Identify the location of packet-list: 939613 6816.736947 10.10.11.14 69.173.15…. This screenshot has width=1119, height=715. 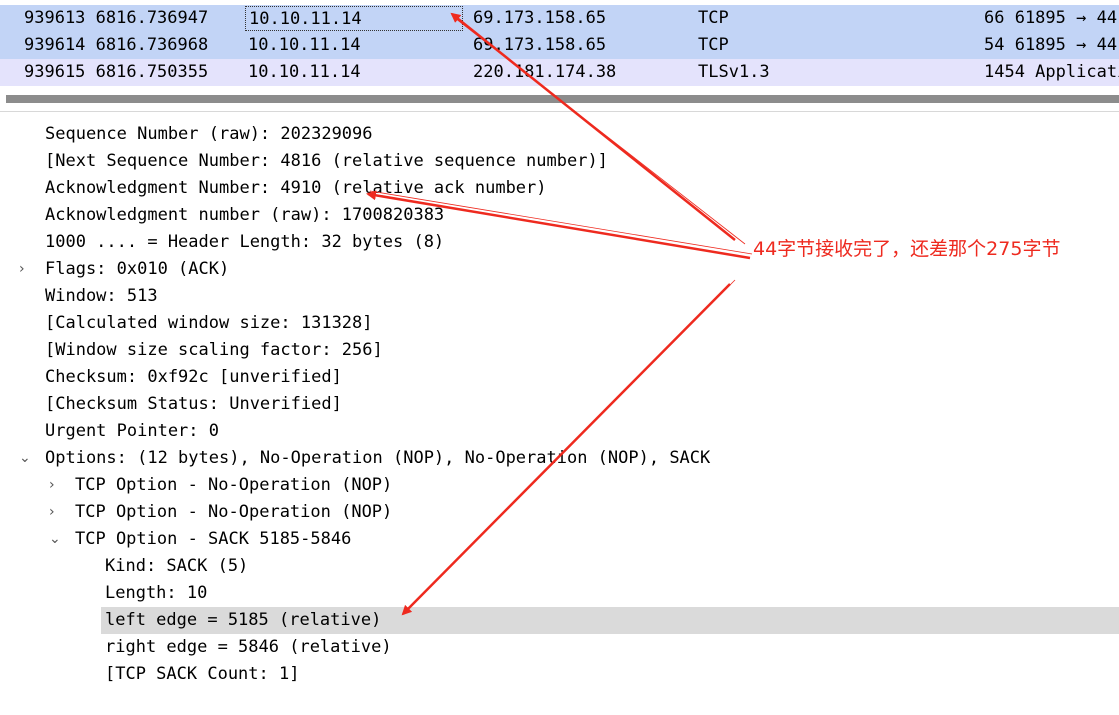
(559, 44).